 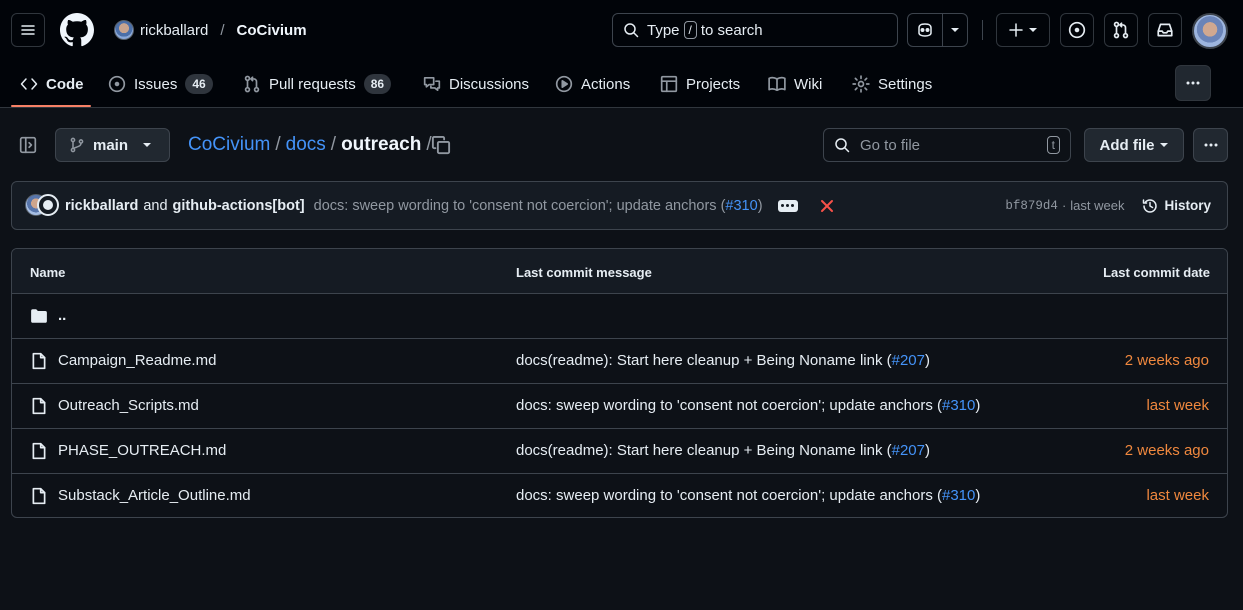 I want to click on file-name-link: Substack_Article_Outline.md, so click(x=154, y=495).